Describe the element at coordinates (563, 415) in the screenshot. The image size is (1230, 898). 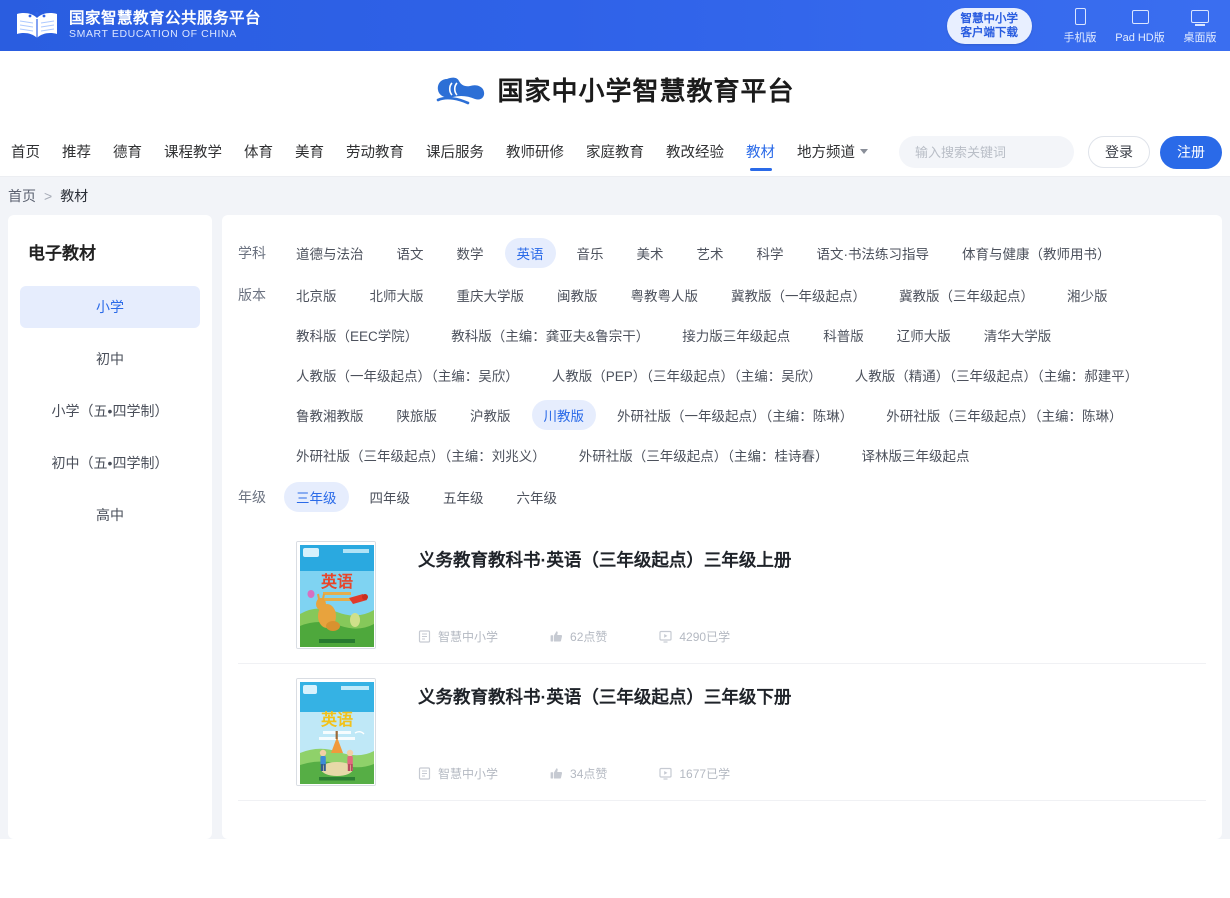
I see `version-chip-selected: 川教版` at that location.